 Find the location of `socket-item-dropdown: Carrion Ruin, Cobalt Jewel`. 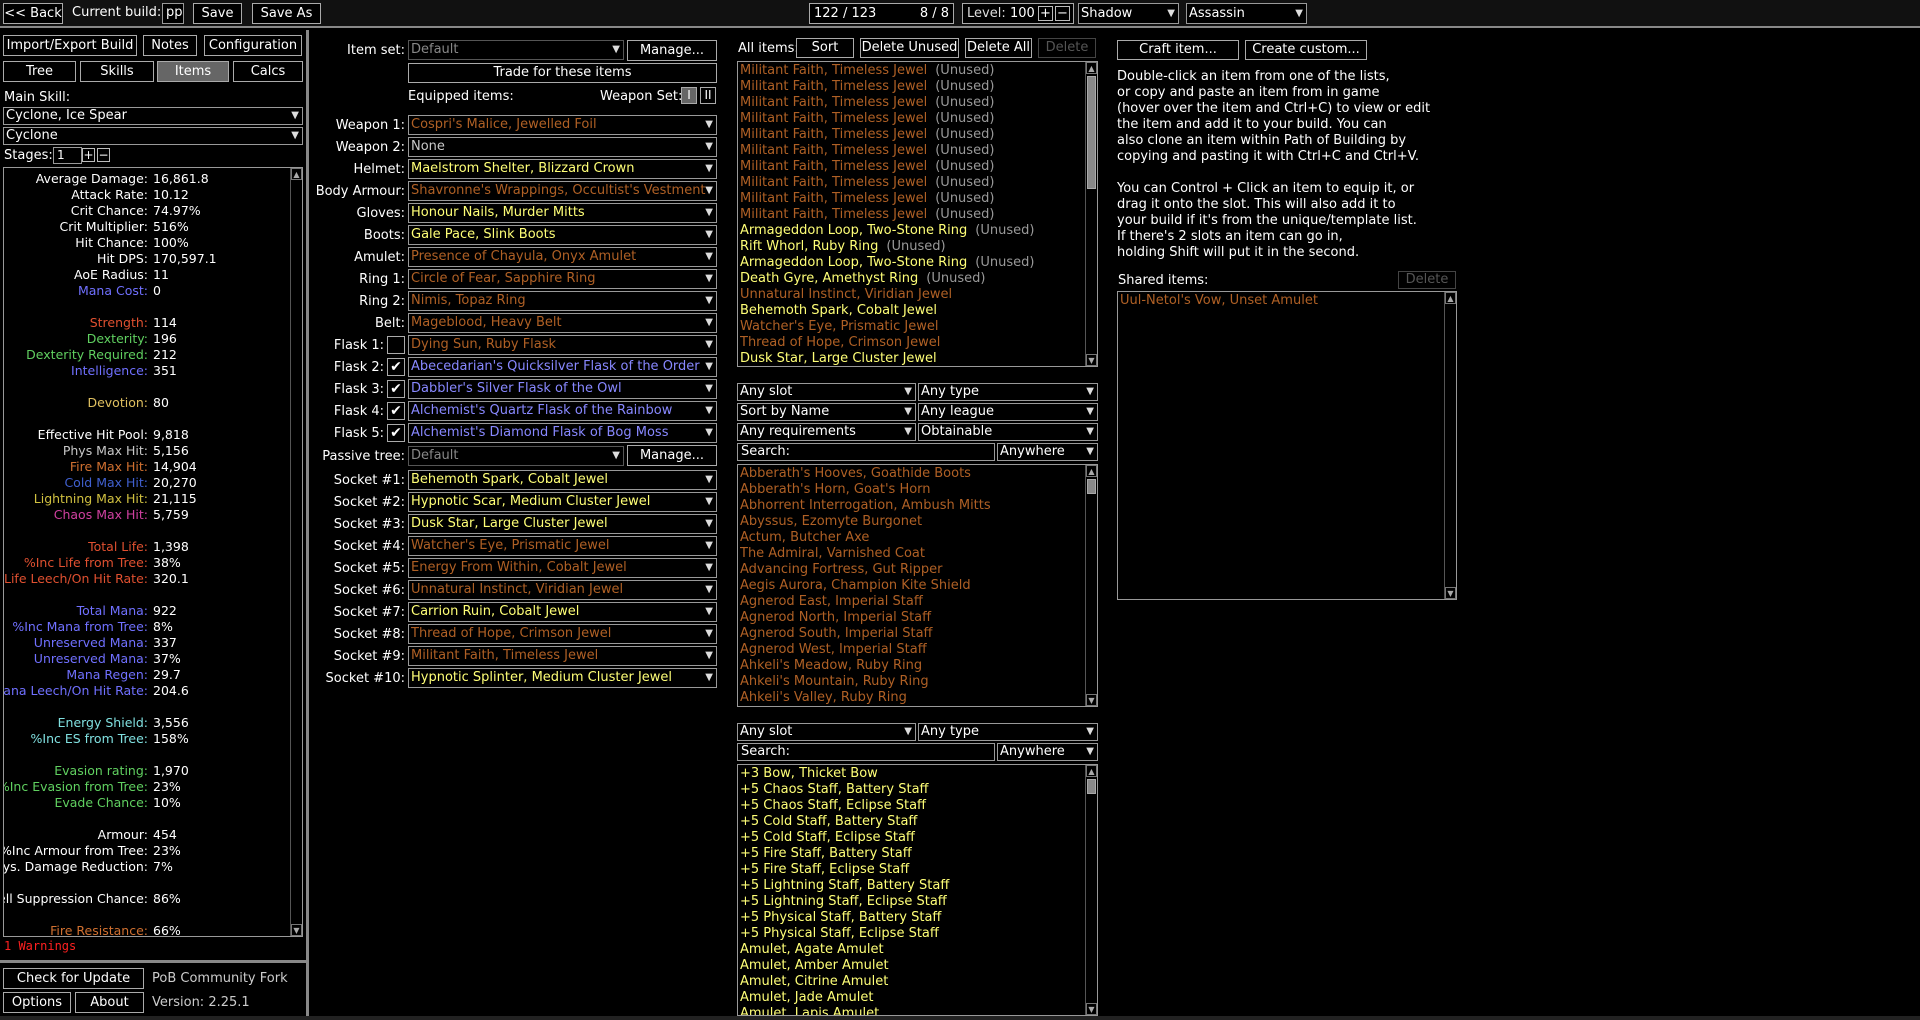

socket-item-dropdown: Carrion Ruin, Cobalt Jewel is located at coordinates (562, 612).